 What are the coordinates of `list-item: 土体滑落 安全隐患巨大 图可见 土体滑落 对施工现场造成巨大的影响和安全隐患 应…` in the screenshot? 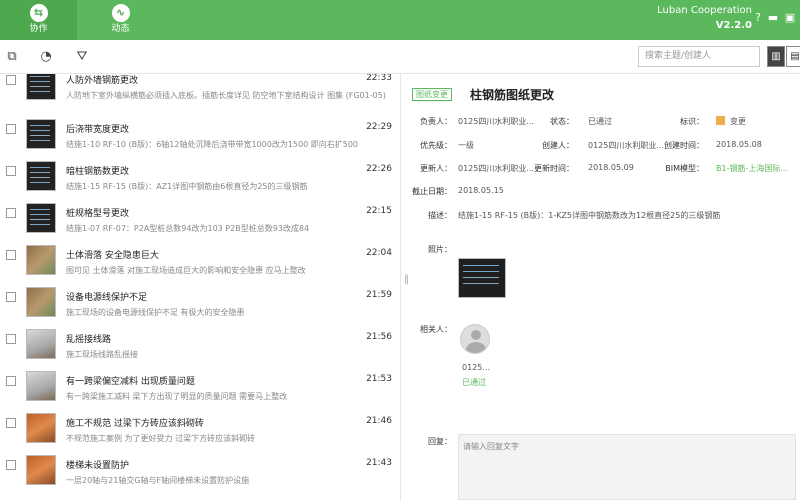 It's located at (200, 266).